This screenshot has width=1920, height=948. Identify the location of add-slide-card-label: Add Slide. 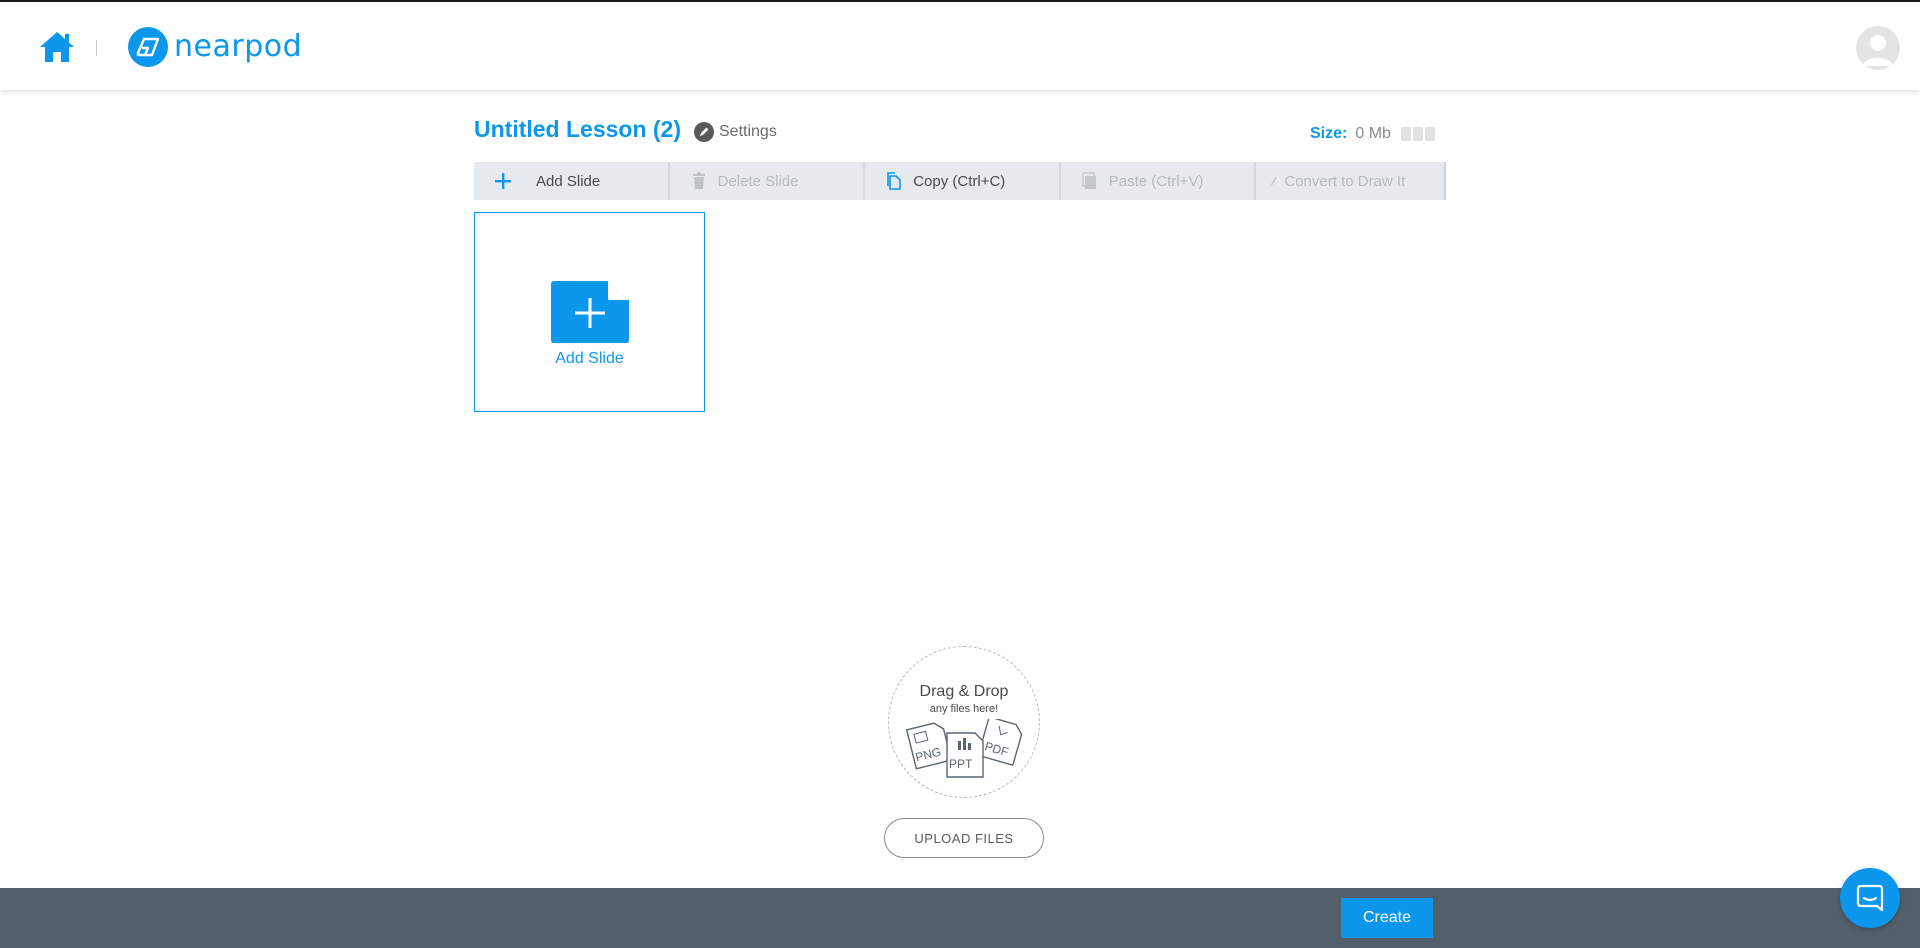
(589, 358).